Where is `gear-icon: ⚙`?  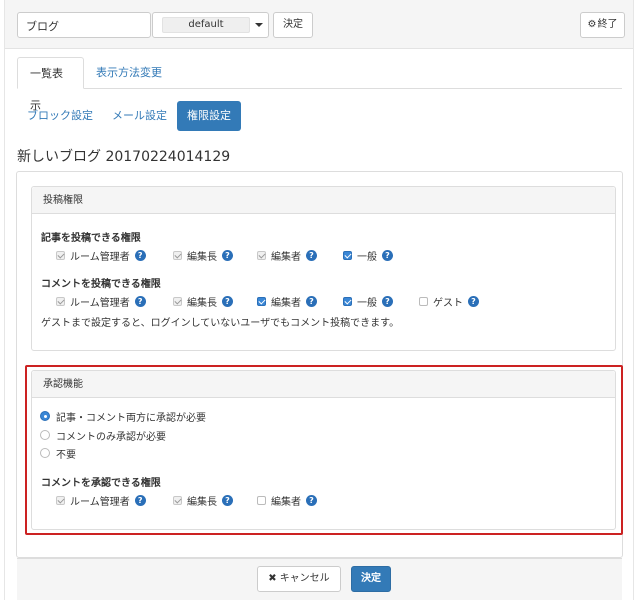
gear-icon: ⚙ is located at coordinates (592, 24).